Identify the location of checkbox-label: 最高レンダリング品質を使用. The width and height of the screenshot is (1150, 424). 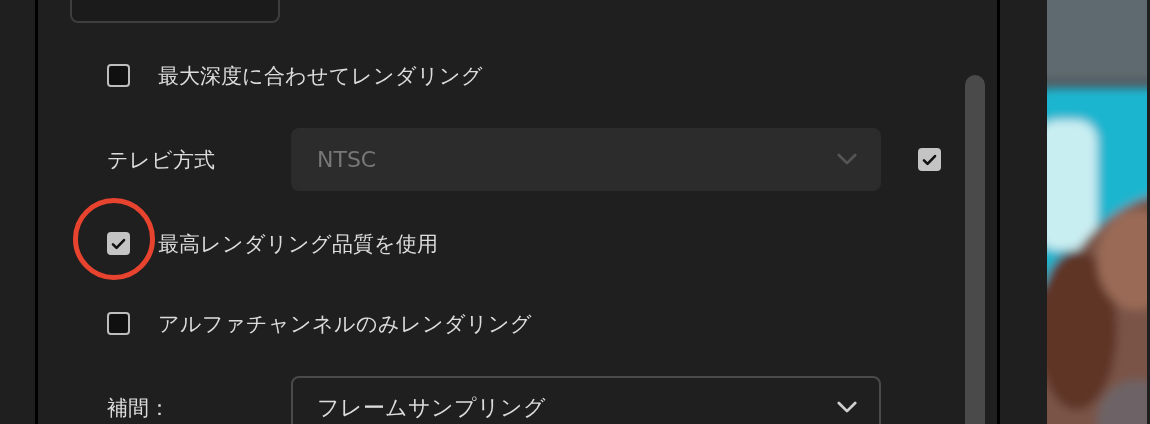
(298, 244).